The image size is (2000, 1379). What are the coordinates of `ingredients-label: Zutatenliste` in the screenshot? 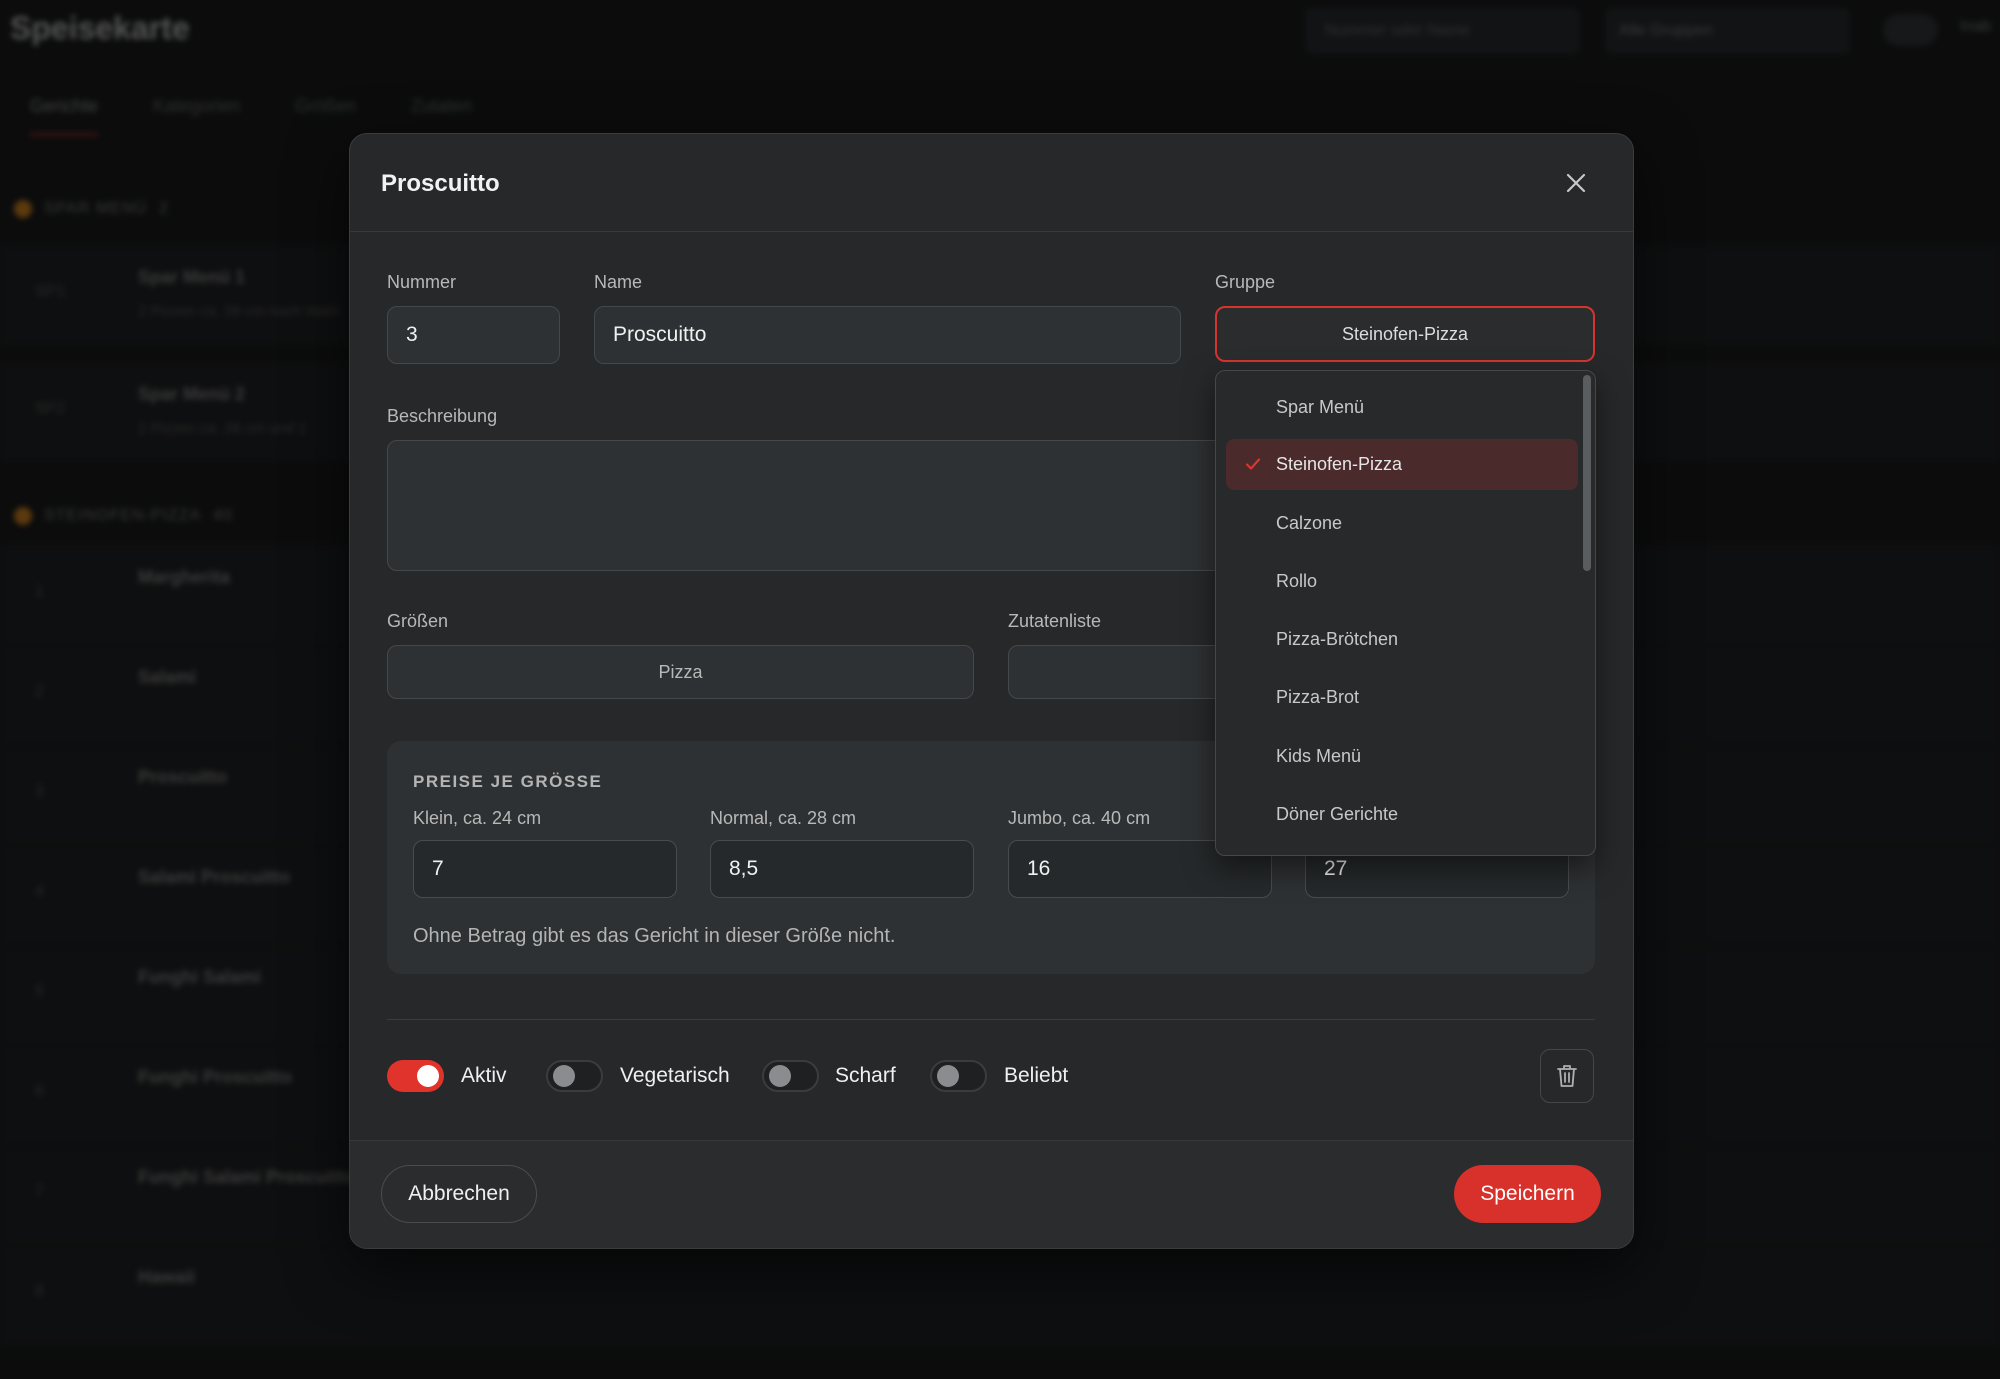 It's located at (1055, 621).